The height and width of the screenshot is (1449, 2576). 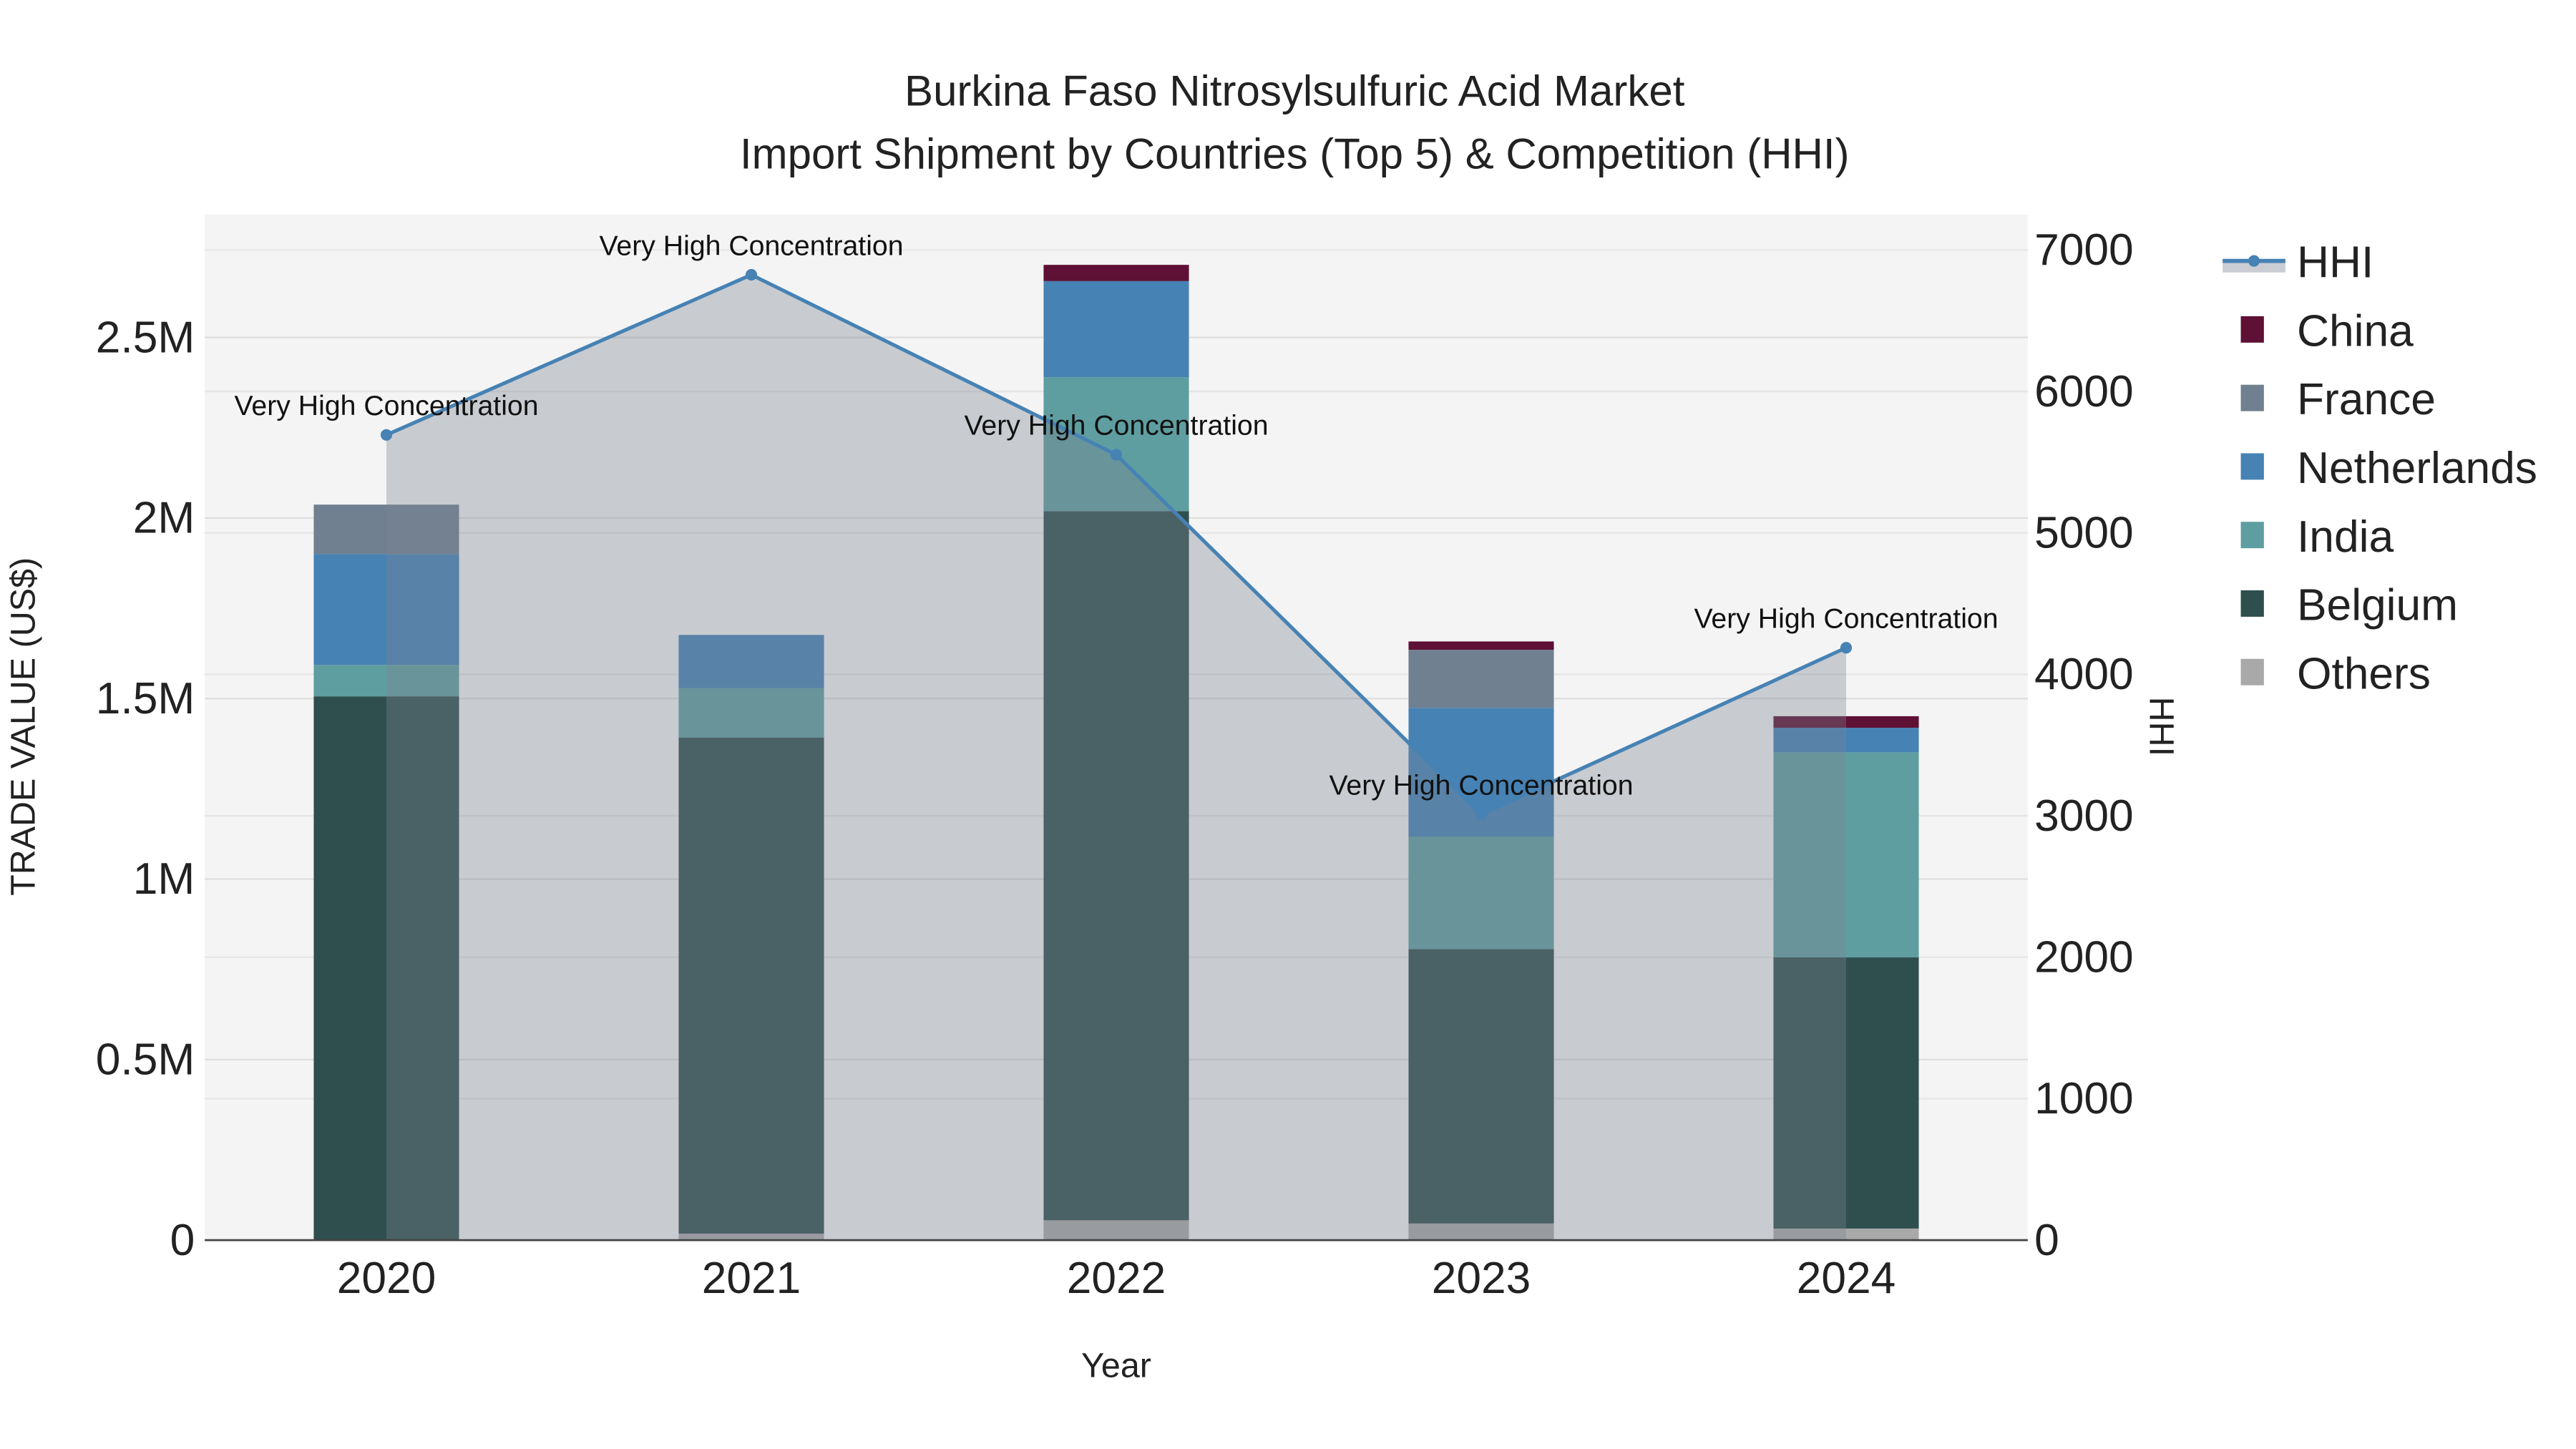 I want to click on y2-tick-label: 5000, so click(x=2084, y=533).